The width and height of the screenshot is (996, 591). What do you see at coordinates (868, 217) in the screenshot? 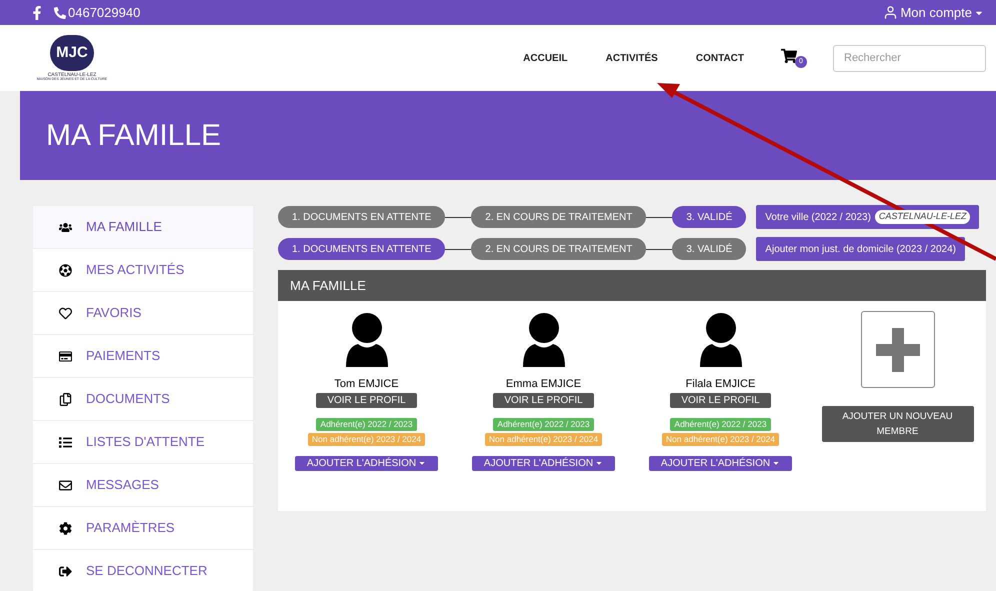
I see `document-action-button: Votre ville (2022 / 2023) CASTELNAU-LE-LEZ` at bounding box center [868, 217].